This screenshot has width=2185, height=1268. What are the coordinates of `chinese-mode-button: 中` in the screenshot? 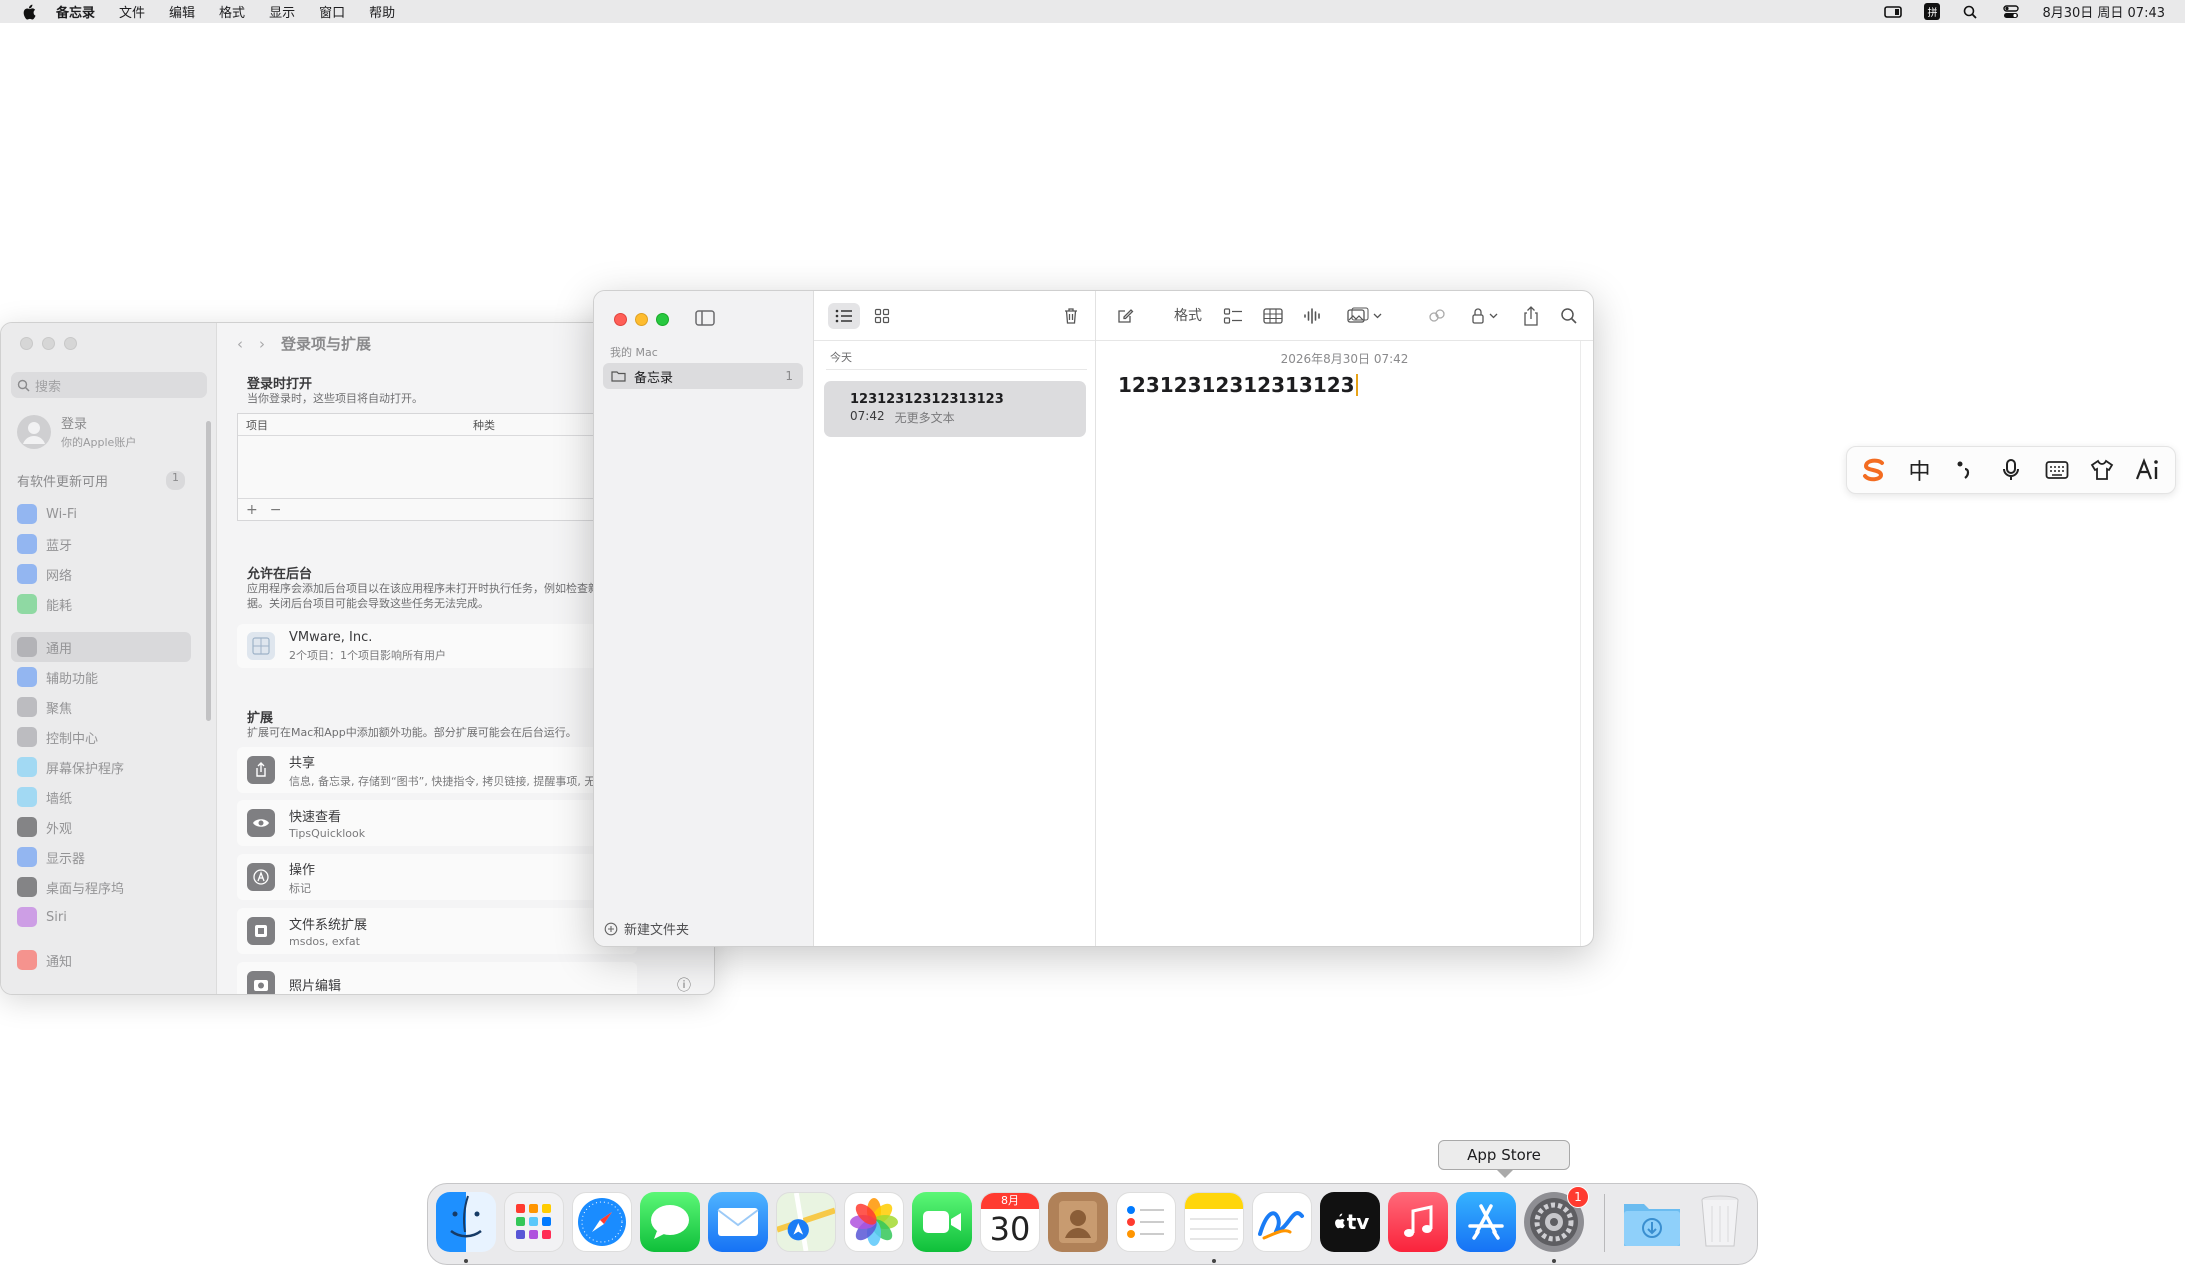 It's located at (1920, 470).